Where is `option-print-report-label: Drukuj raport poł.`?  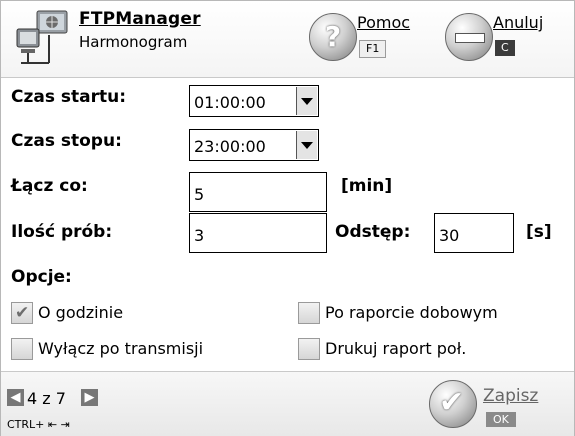
option-print-report-label: Drukuj raport poł. is located at coordinates (396, 348).